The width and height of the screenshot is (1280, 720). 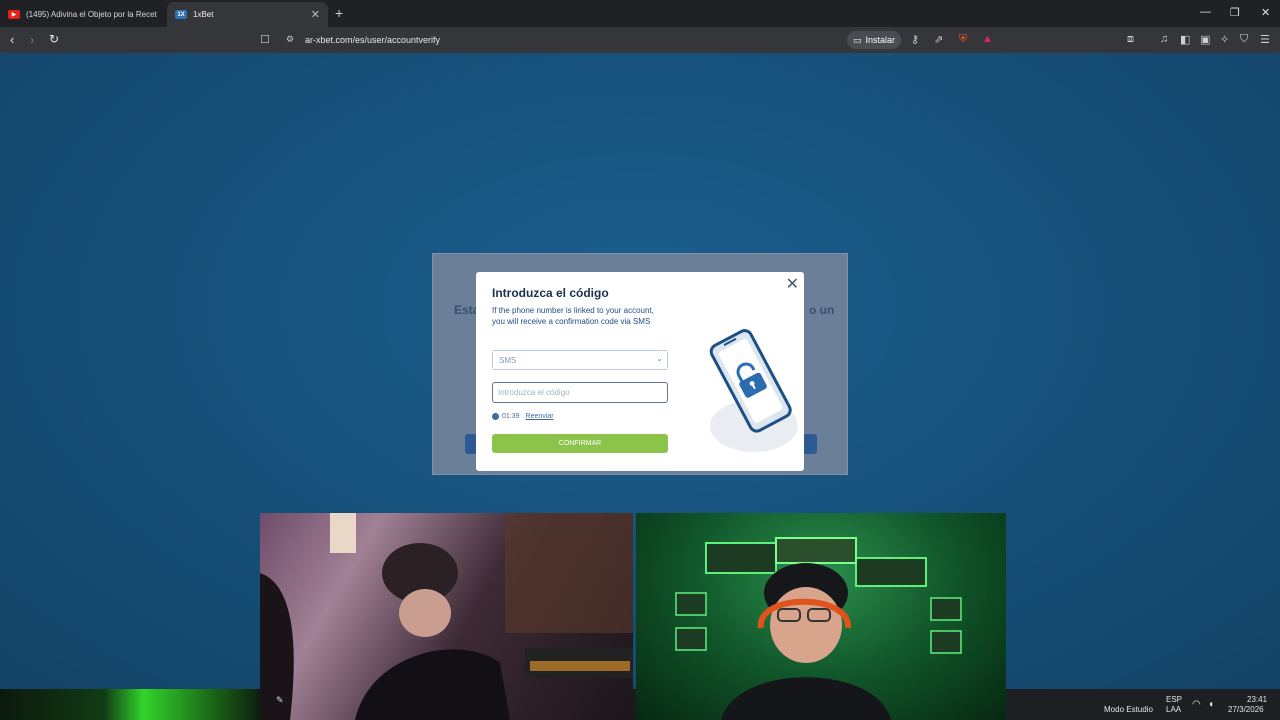 What do you see at coordinates (14, 14) in the screenshot?
I see `youtube-icon: ▶` at bounding box center [14, 14].